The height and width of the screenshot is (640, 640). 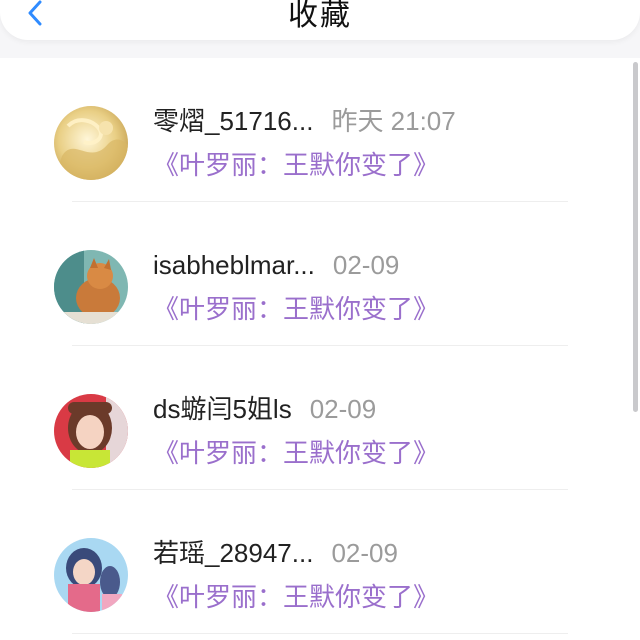 What do you see at coordinates (320, 16) in the screenshot?
I see `page-title: 收藏` at bounding box center [320, 16].